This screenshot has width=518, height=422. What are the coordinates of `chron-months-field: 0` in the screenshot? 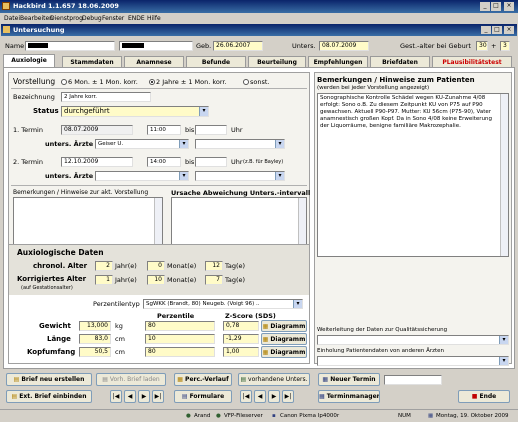 It's located at (156, 266).